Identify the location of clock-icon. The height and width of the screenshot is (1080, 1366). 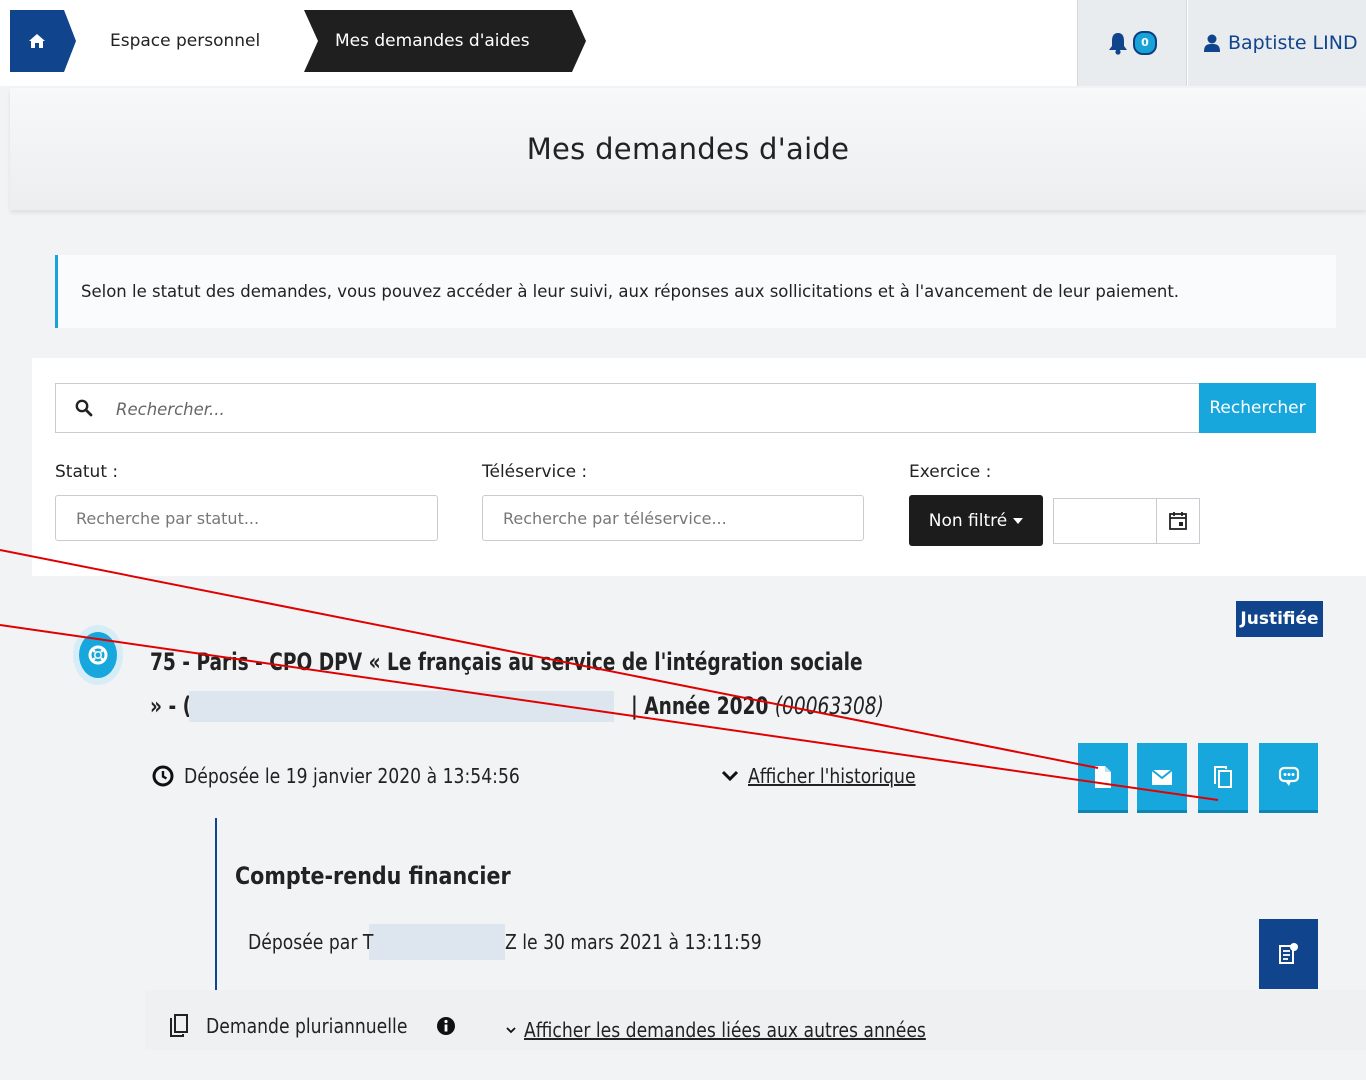
(163, 776).